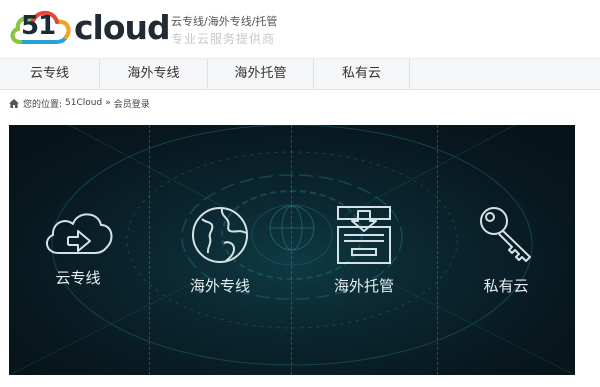  Describe the element at coordinates (122, 27) in the screenshot. I see `logo-word: cloud` at that location.